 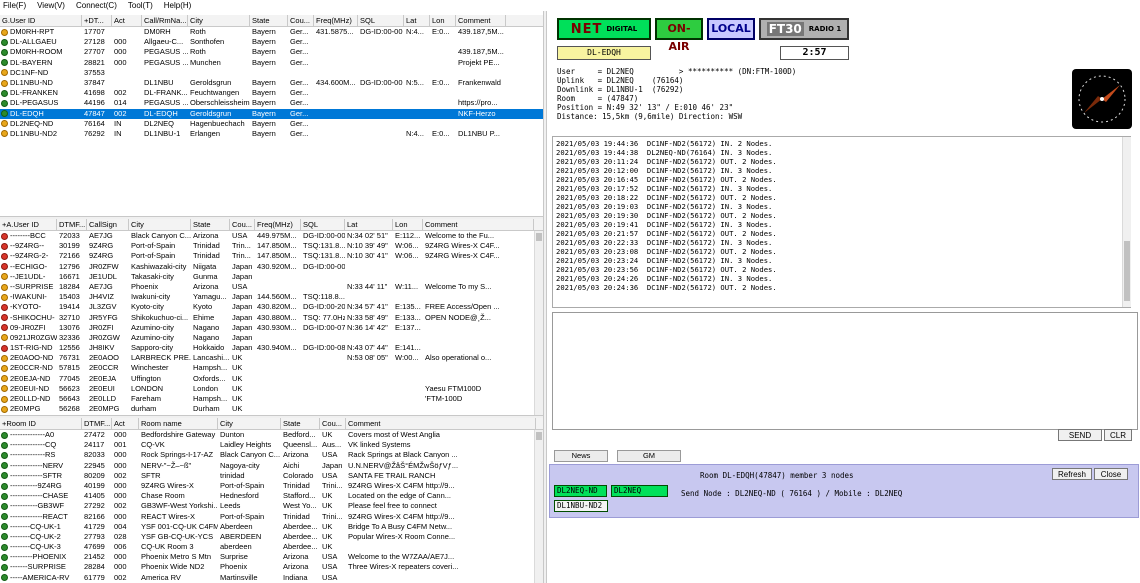 I want to click on table-row: 2E0MPG 56268 2E0MPG durham Durham UK, so click(x=271, y=409).